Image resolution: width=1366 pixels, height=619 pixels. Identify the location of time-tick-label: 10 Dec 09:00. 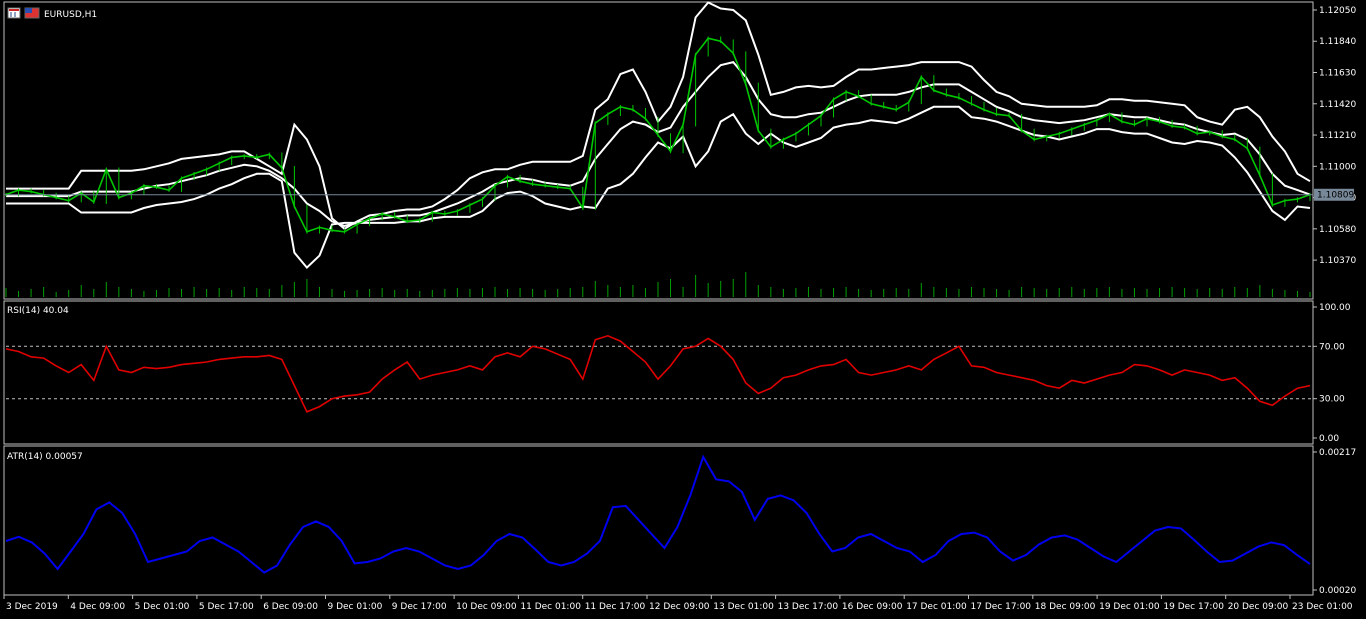
(486, 607).